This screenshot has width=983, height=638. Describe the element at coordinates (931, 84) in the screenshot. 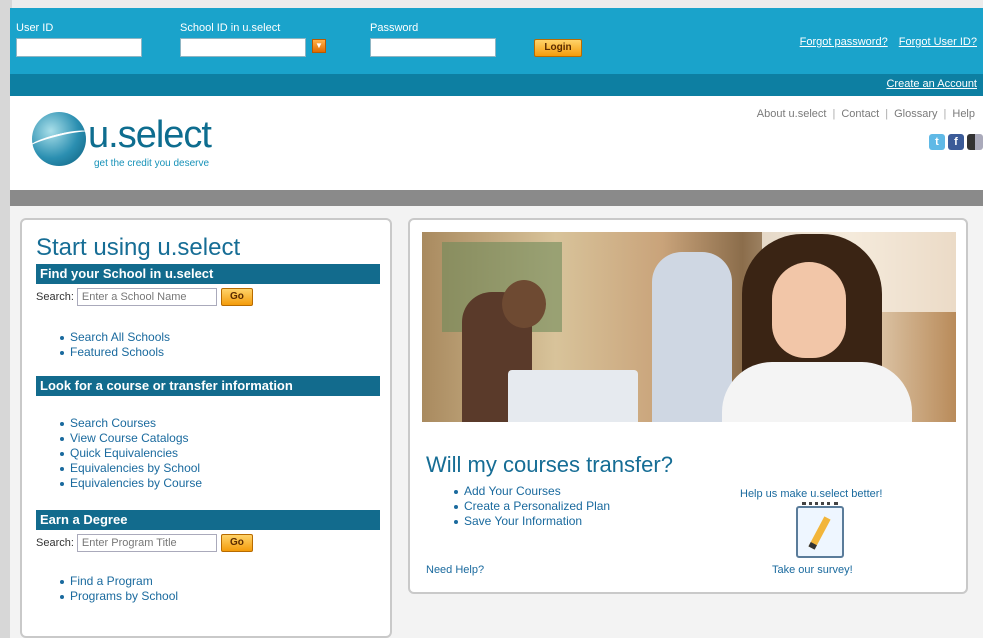

I see `create-account-link: Create an Account` at that location.